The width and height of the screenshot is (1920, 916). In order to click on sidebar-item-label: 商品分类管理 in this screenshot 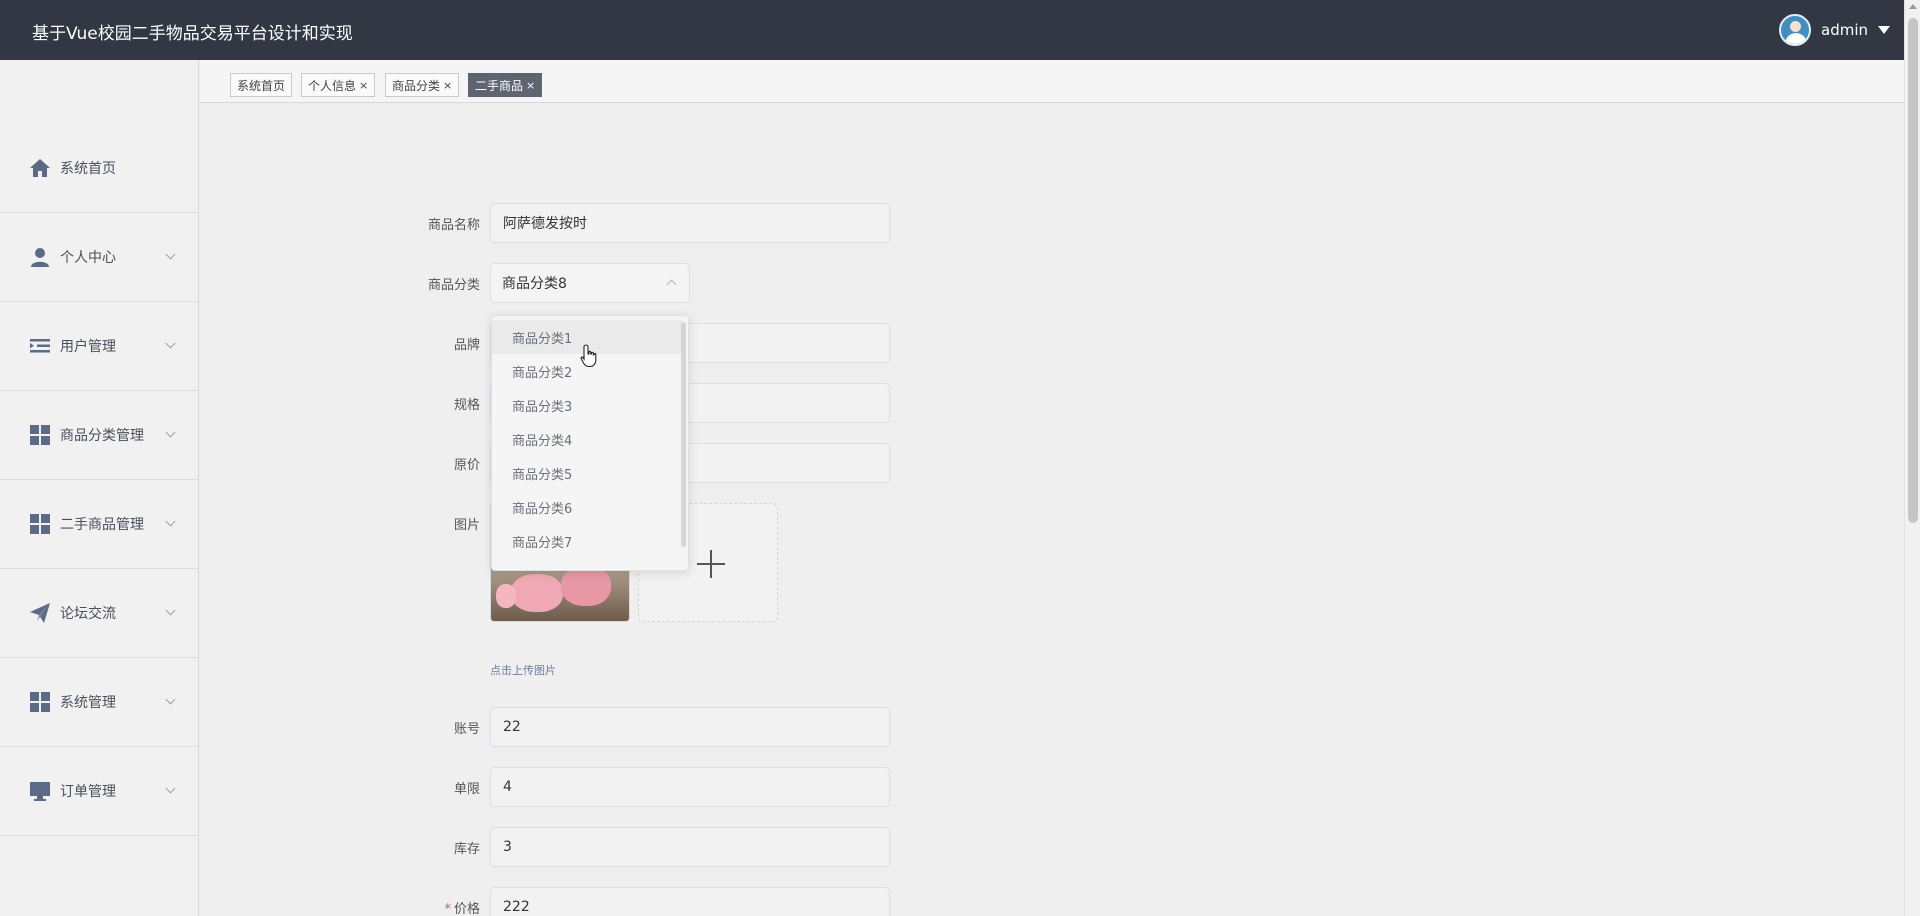, I will do `click(102, 436)`.